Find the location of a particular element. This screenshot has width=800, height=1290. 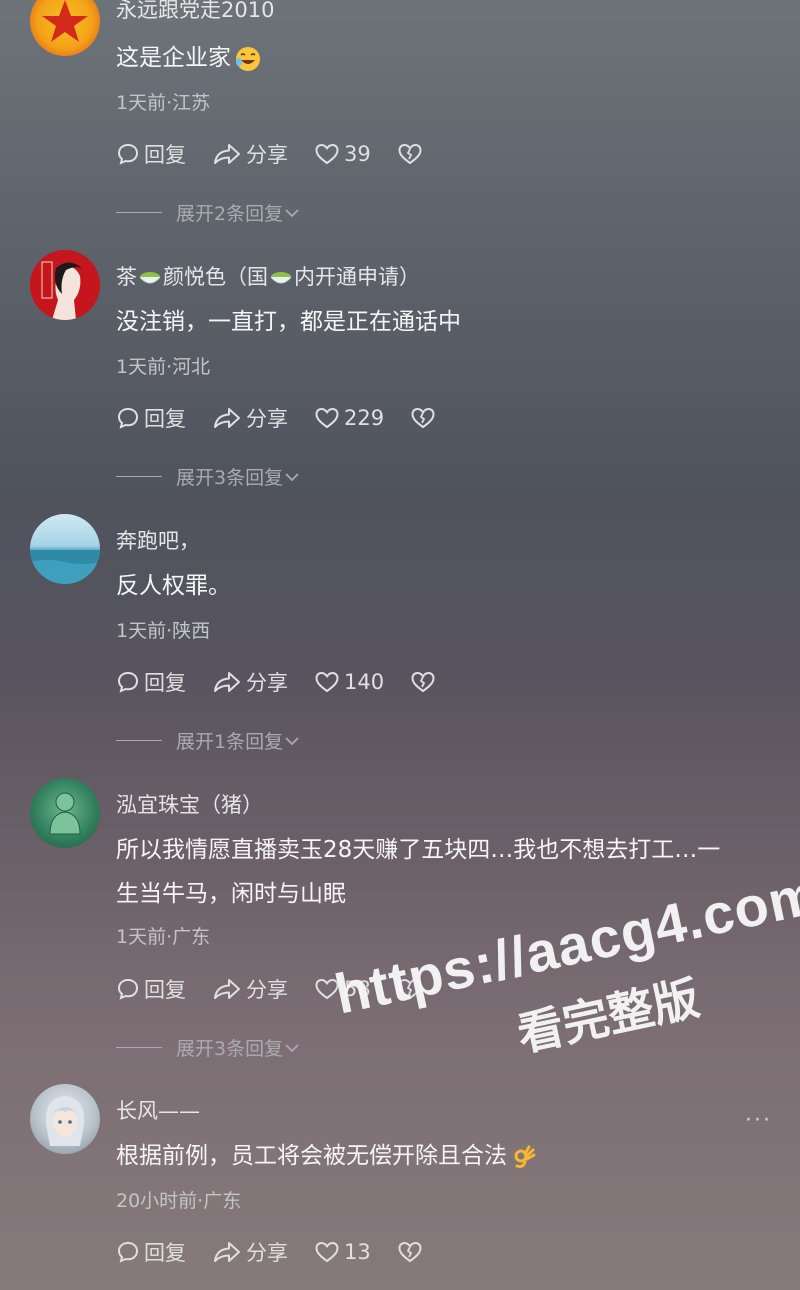

comment-meta: 1天前·河北 is located at coordinates (163, 367).